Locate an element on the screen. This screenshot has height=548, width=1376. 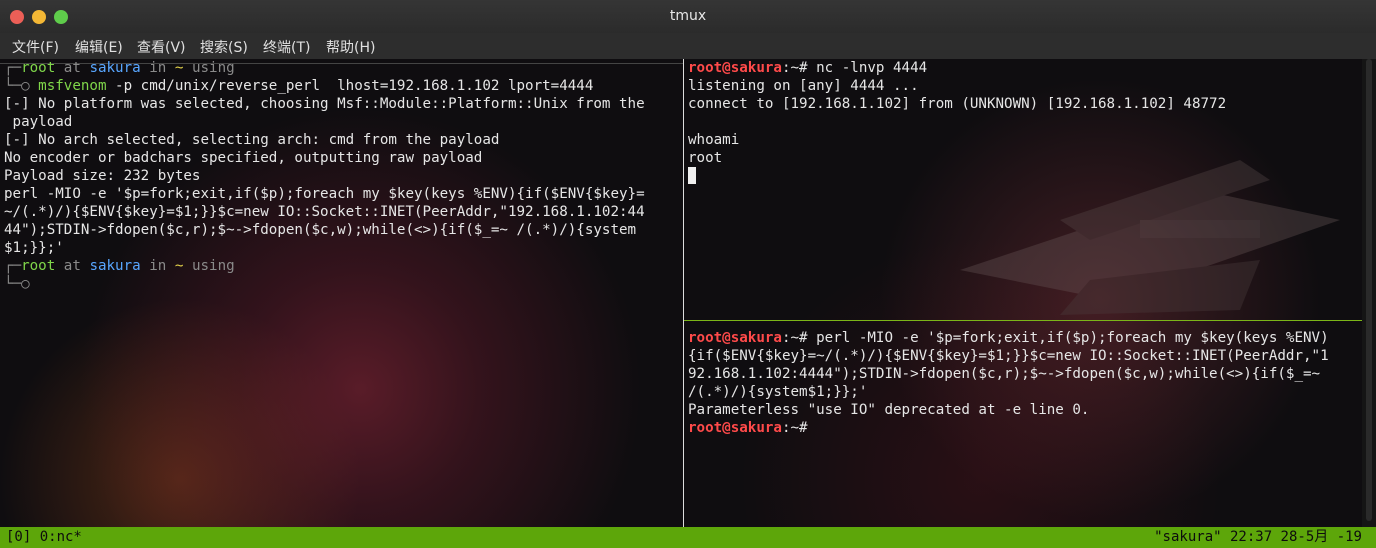
window-title: tmux is located at coordinates (688, 16).